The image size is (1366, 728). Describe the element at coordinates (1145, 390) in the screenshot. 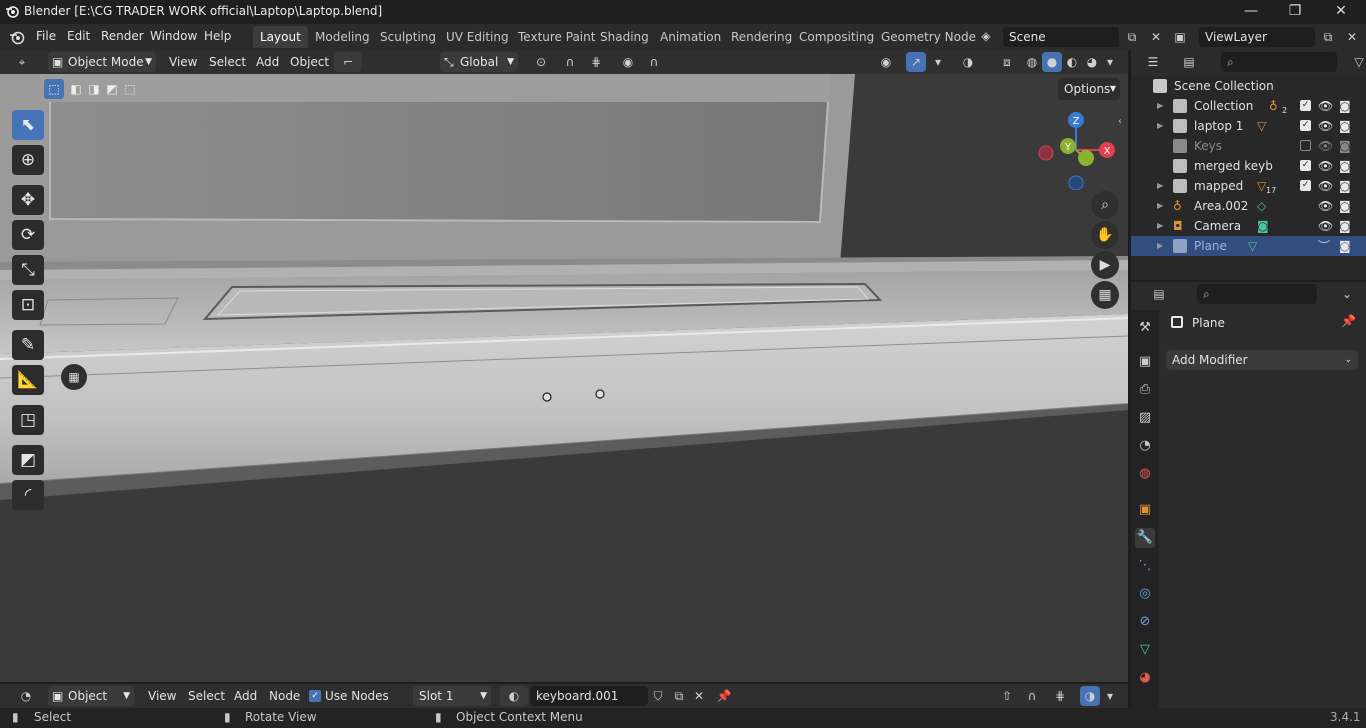

I see `output-tab-icon: ⎙` at that location.